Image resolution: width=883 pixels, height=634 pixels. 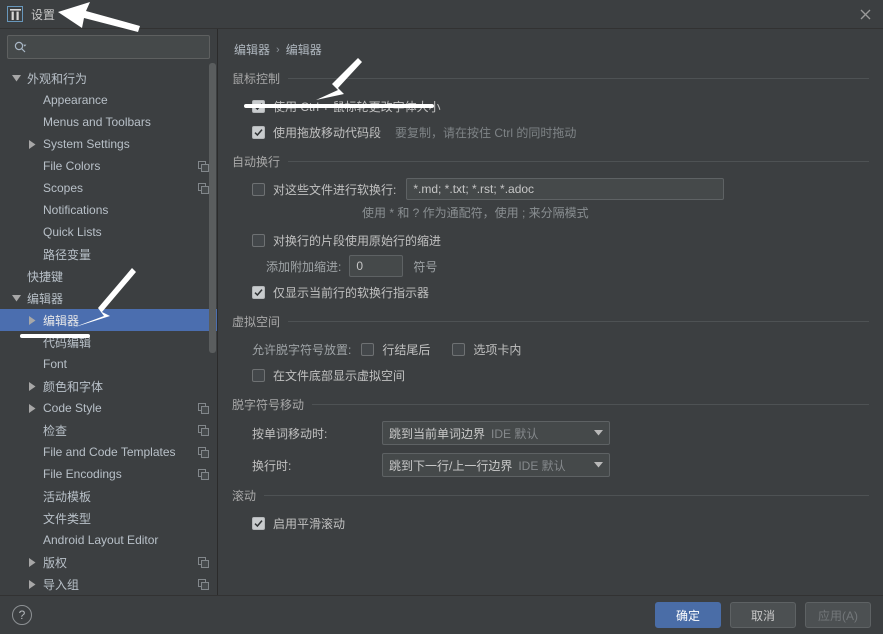 I want to click on search-box, so click(x=108, y=47).